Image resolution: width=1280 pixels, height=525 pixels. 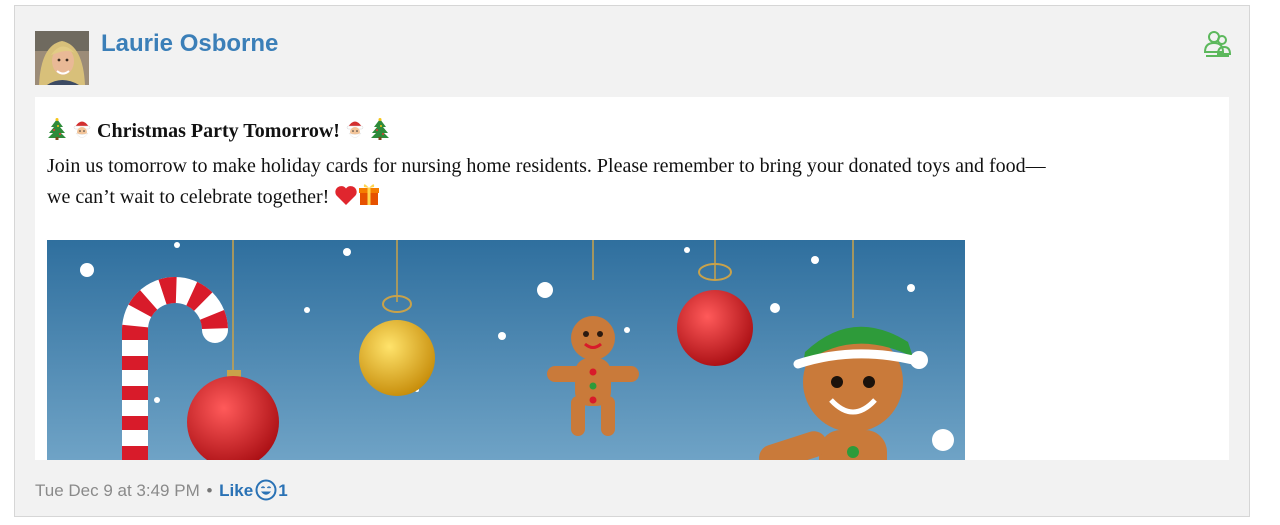 I want to click on gift-icon, so click(x=369, y=194).